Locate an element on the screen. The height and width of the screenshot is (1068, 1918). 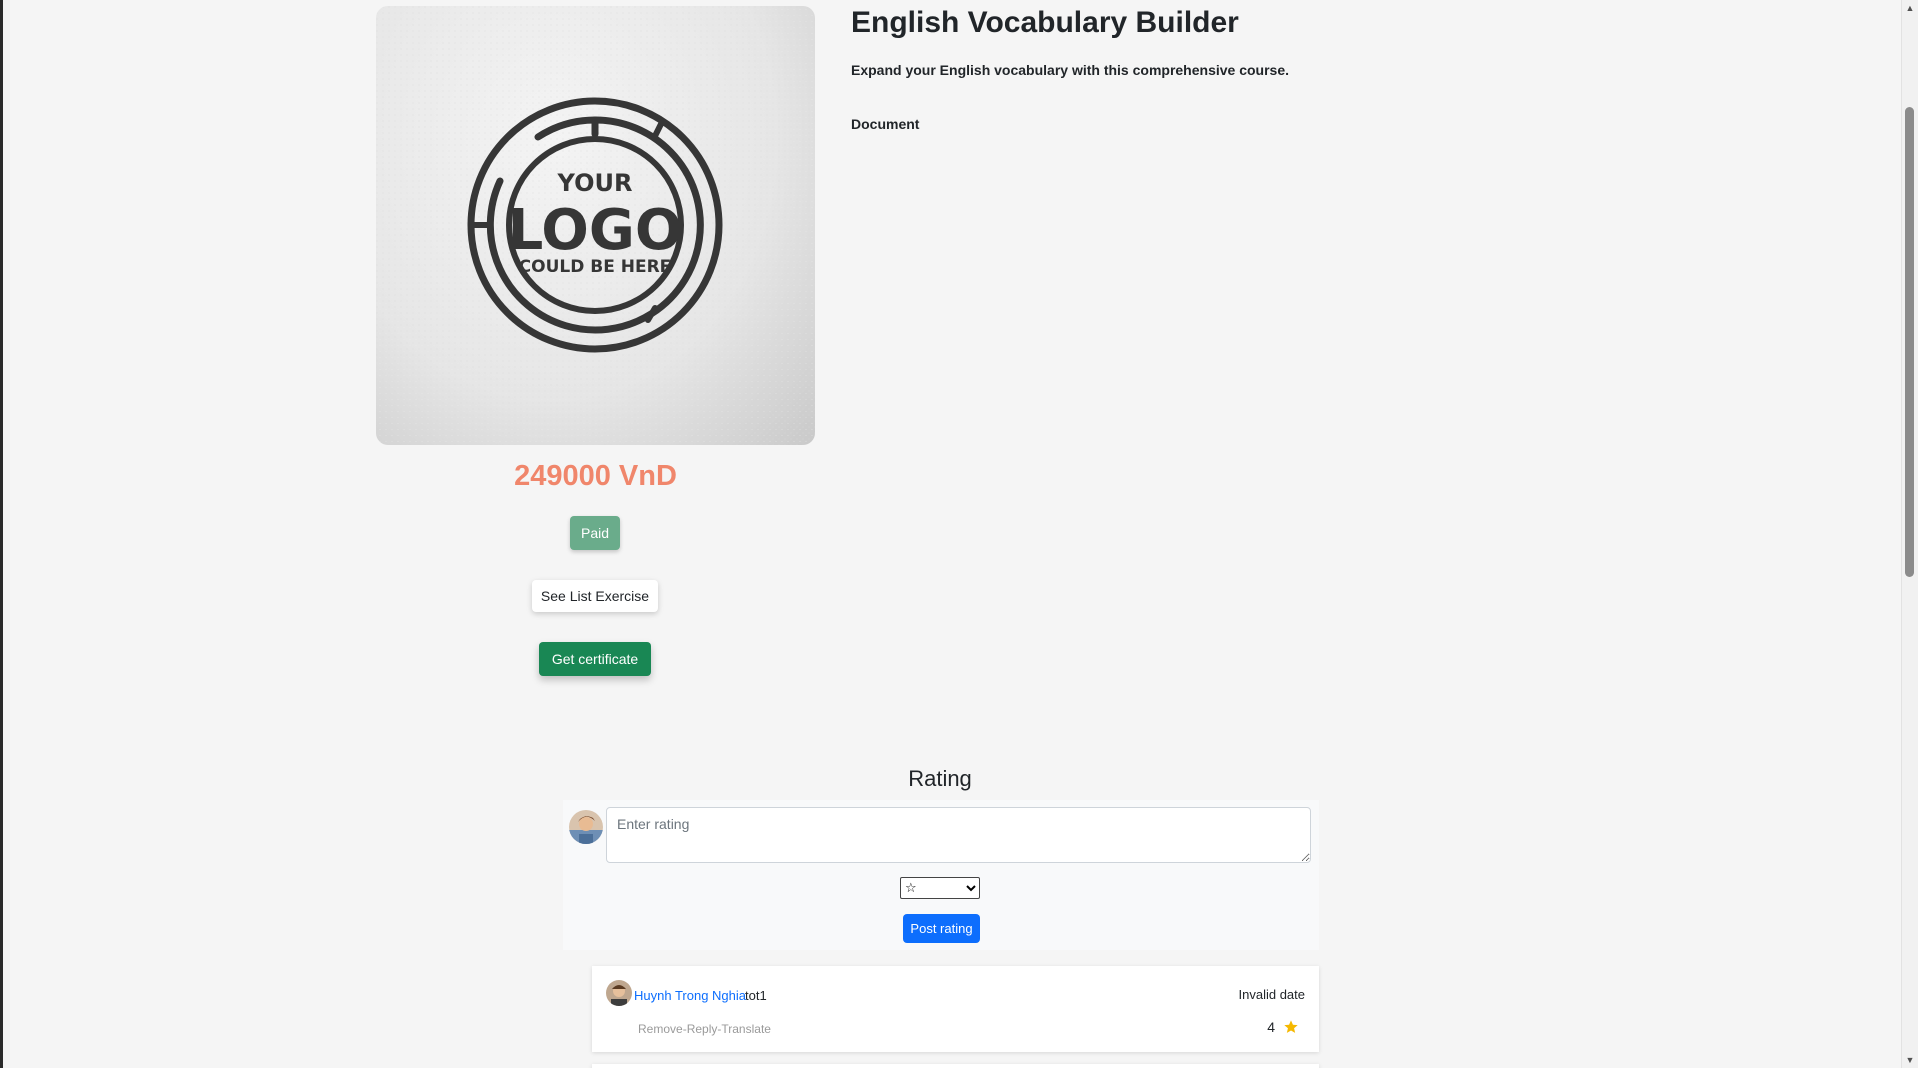
window-edge is located at coordinates (1, 534).